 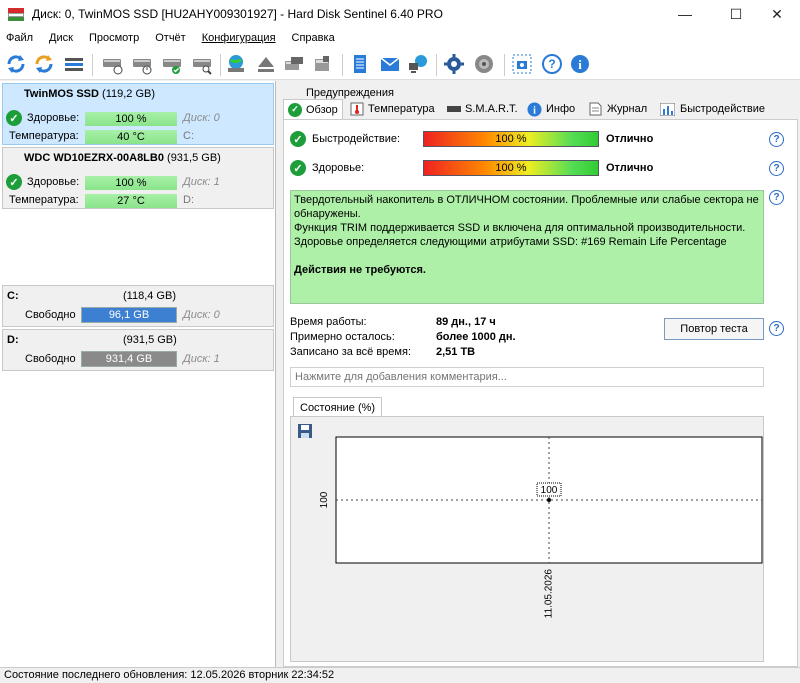 What do you see at coordinates (392, 109) in the screenshot?
I see `tab-temperature: Температура` at bounding box center [392, 109].